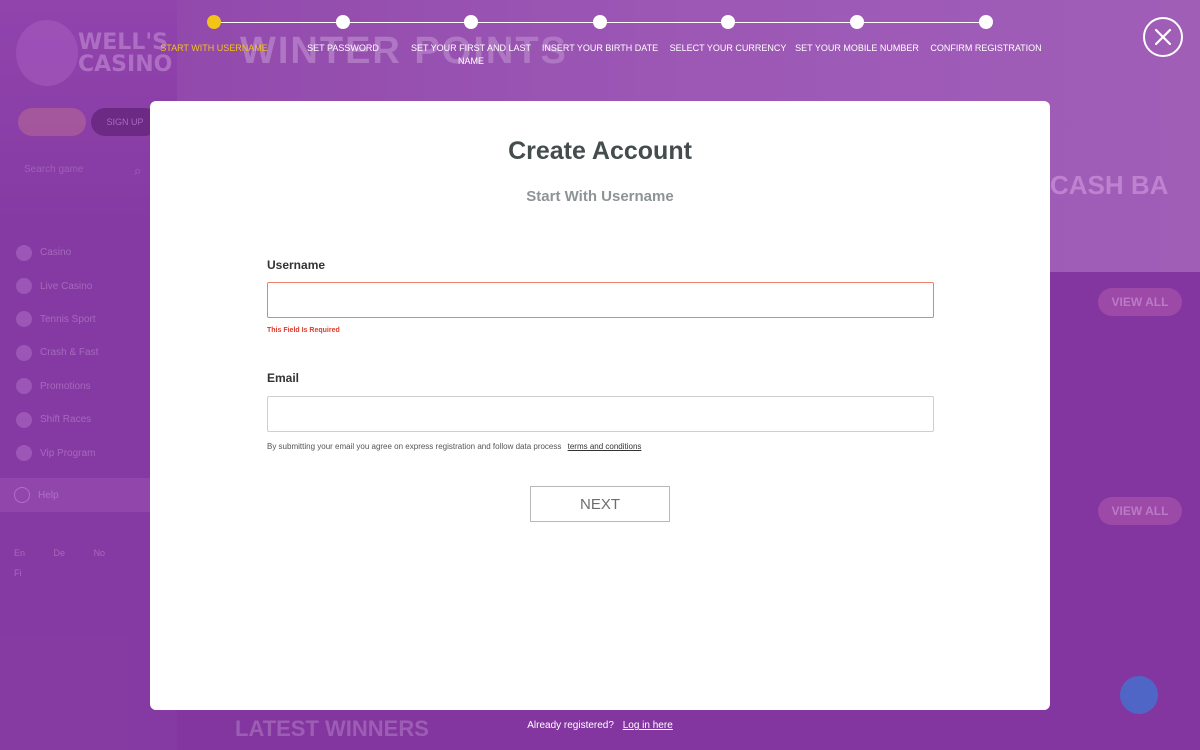 The width and height of the screenshot is (1200, 750). What do you see at coordinates (600, 504) in the screenshot?
I see `next-button: NEXT` at bounding box center [600, 504].